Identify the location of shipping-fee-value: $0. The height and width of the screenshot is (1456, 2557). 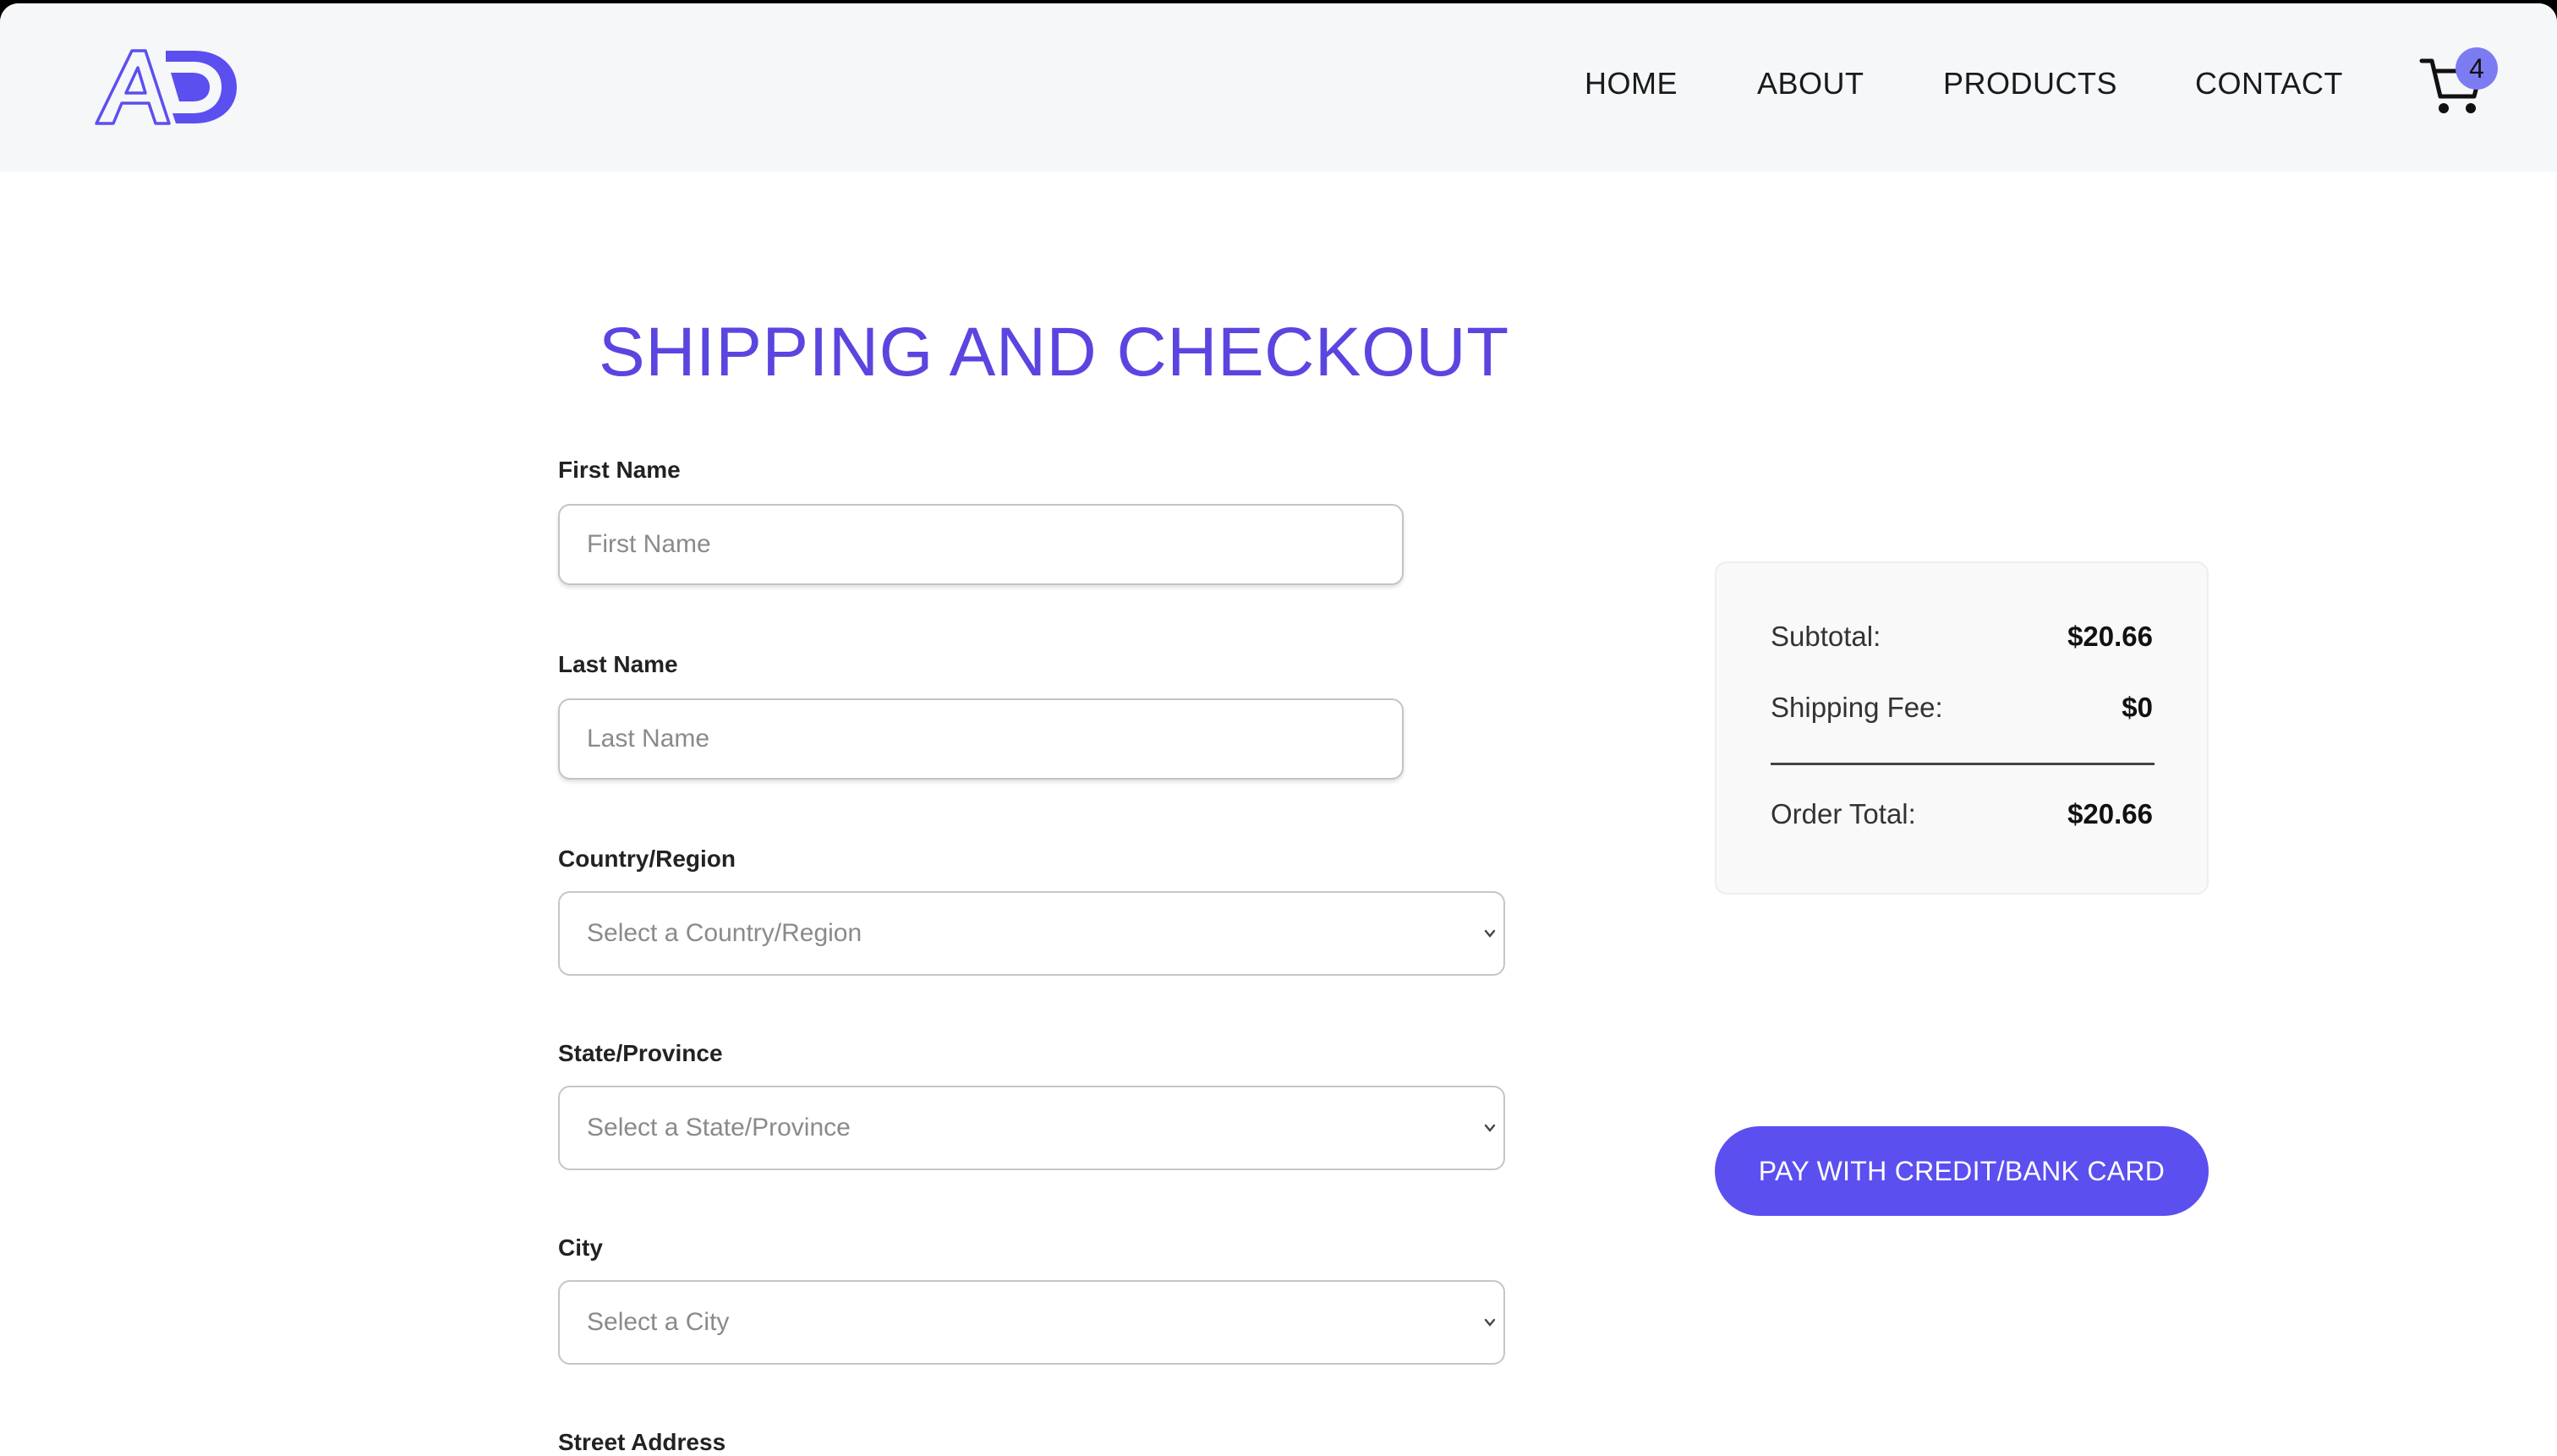
(2137, 708).